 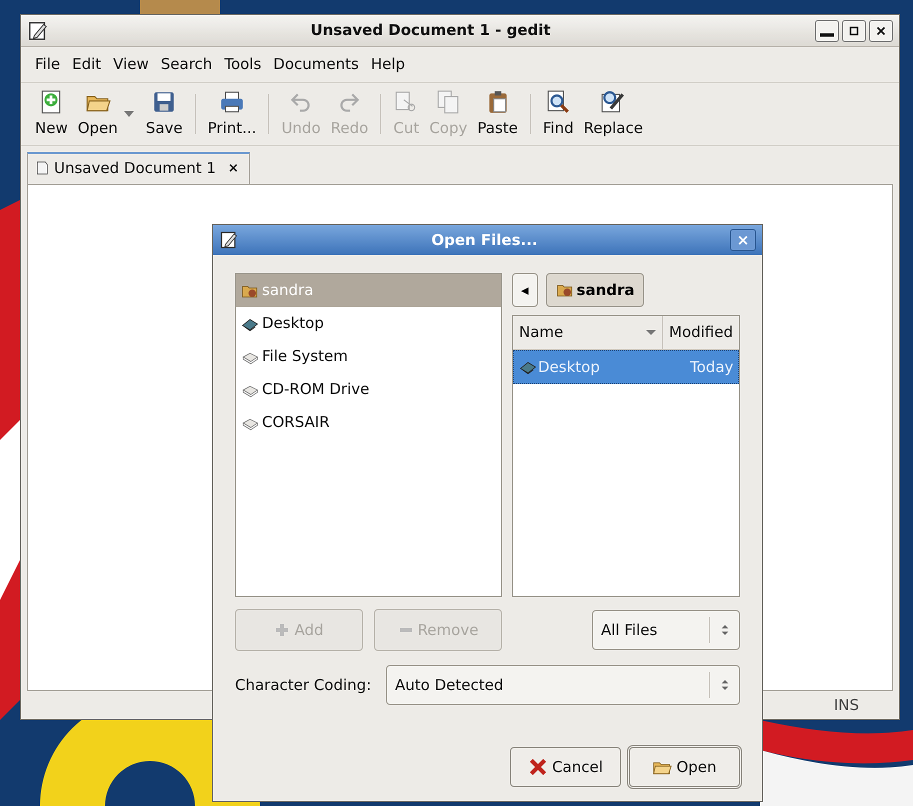 I want to click on copy-pages-icon, so click(x=448, y=101).